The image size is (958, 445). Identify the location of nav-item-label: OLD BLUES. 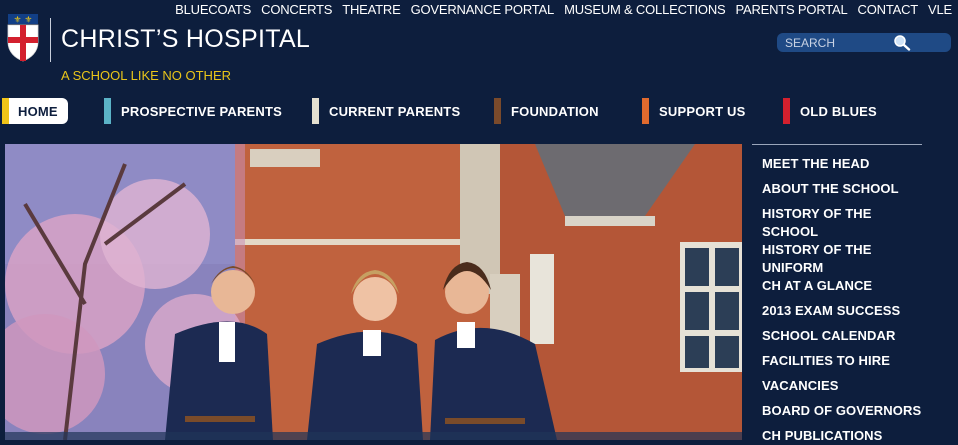
(838, 111).